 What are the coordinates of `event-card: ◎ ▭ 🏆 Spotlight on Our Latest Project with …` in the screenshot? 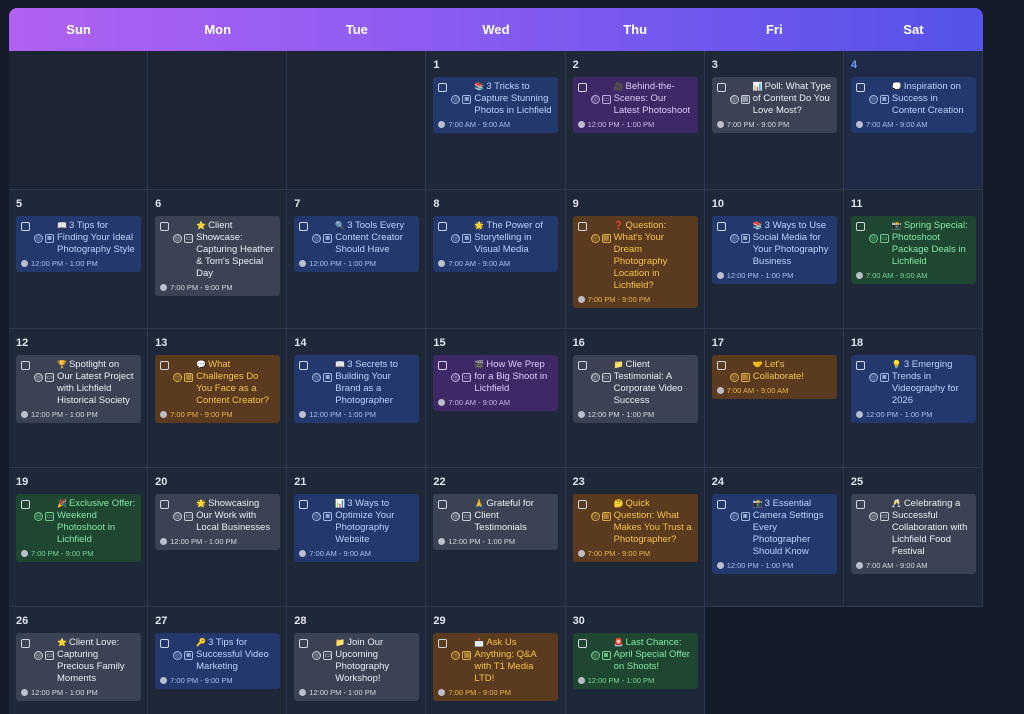 It's located at (78, 389).